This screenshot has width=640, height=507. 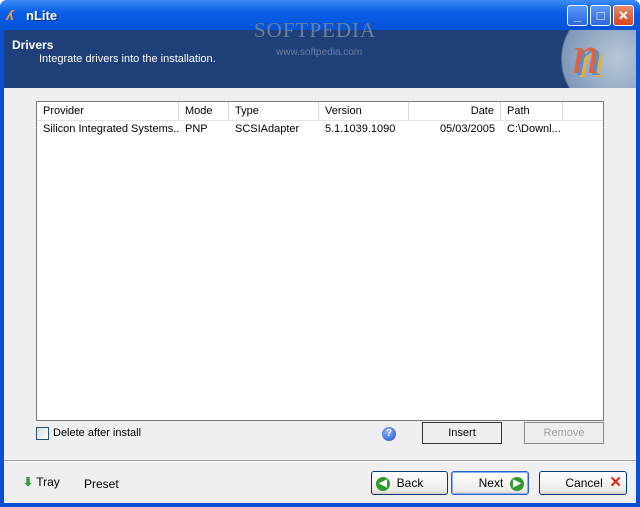 What do you see at coordinates (196, 129) in the screenshot?
I see `cell-mode: PNP` at bounding box center [196, 129].